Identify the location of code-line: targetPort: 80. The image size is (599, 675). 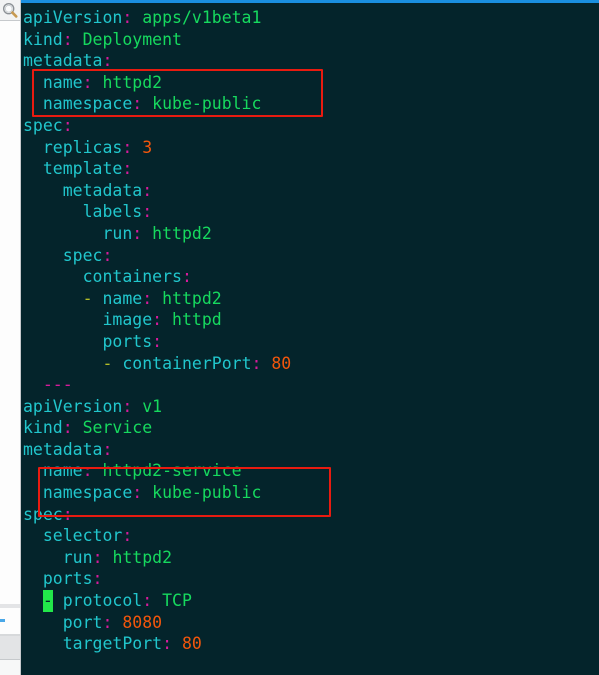
(310, 644).